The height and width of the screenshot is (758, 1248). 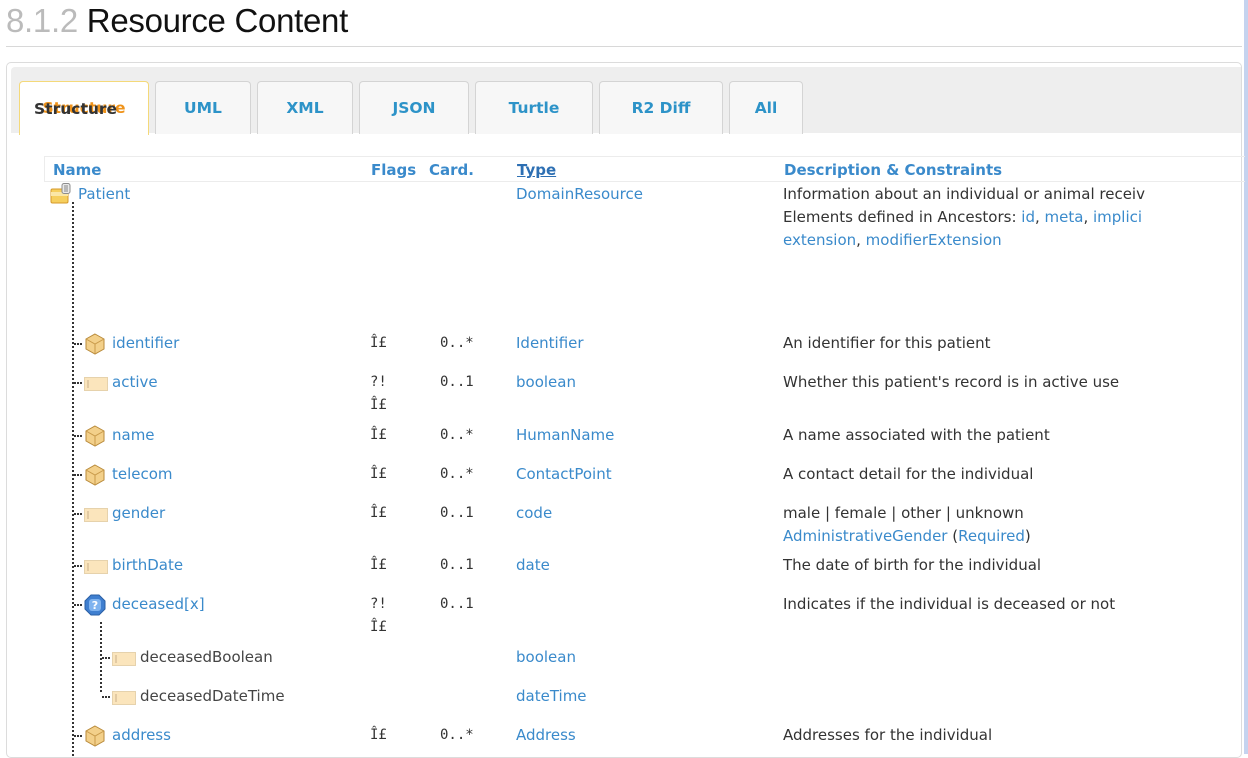 What do you see at coordinates (73, 479) in the screenshot?
I see `tree-line-root` at bounding box center [73, 479].